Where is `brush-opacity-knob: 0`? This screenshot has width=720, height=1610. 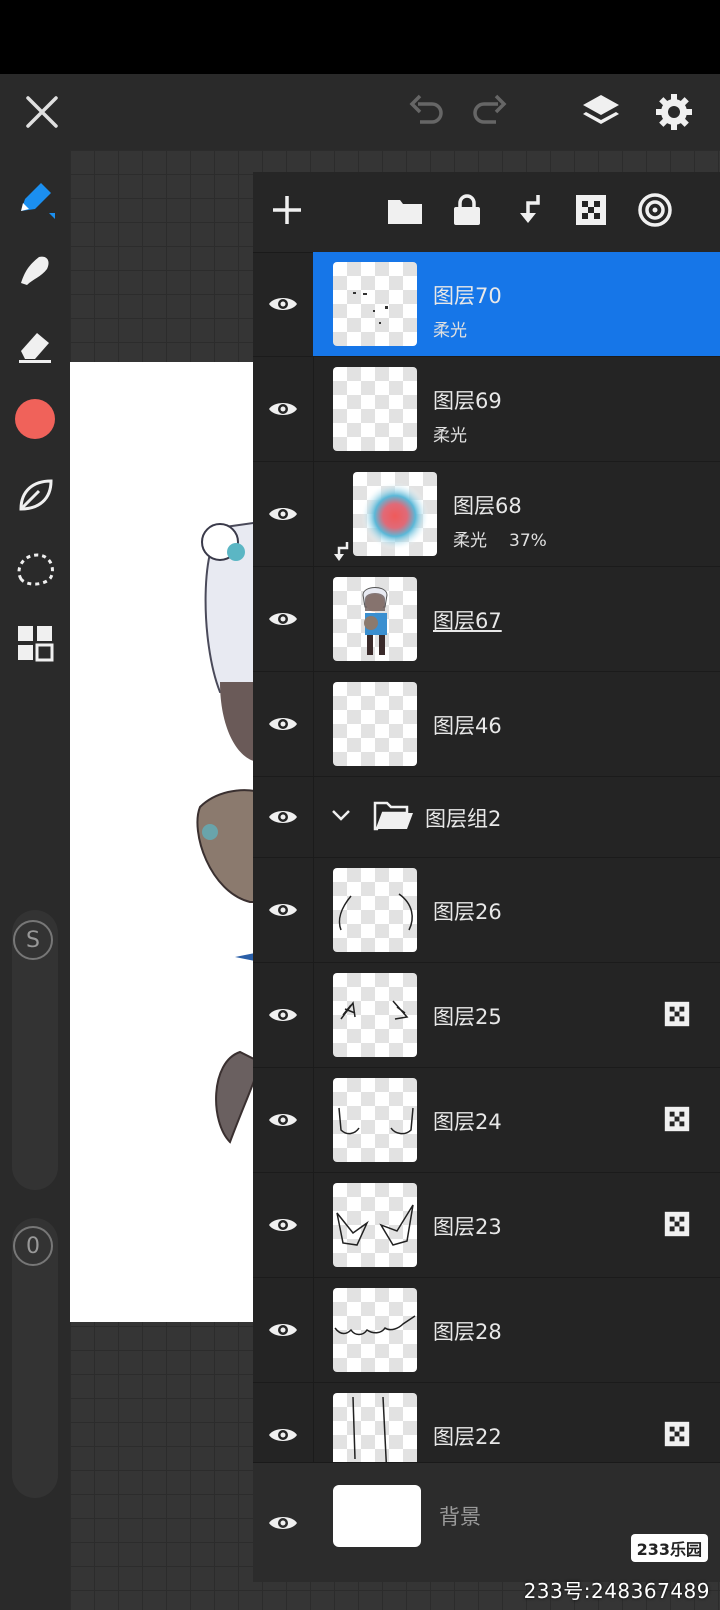
brush-opacity-knob: 0 is located at coordinates (33, 1246).